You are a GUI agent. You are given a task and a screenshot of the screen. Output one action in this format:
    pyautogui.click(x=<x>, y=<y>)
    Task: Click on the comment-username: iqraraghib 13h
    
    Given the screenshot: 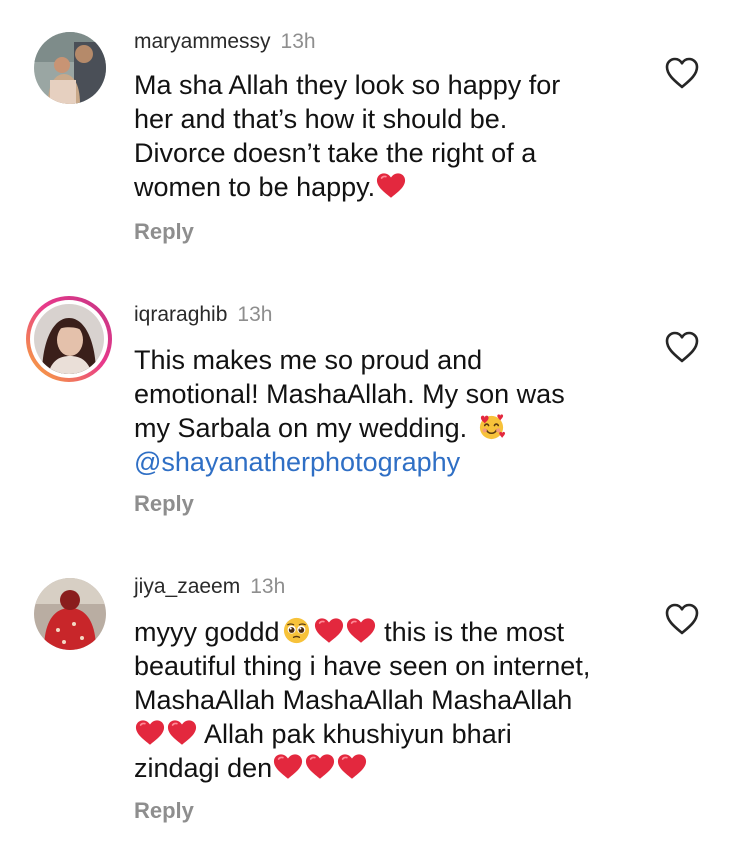 What is the action you would take?
    pyautogui.click(x=203, y=315)
    